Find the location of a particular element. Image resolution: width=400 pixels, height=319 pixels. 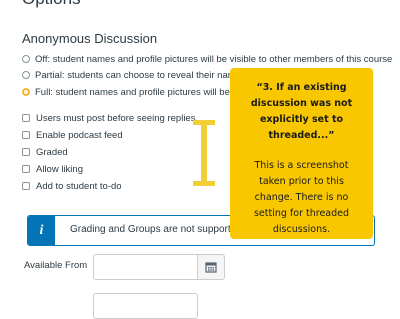

checkbox-podcast-feed: Enable podcast feed is located at coordinates (72, 135).